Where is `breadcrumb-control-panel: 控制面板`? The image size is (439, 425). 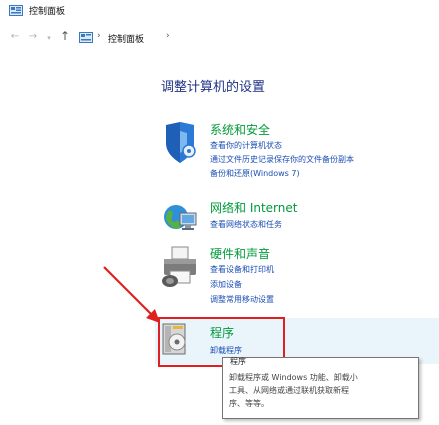 breadcrumb-control-panel: 控制面板 is located at coordinates (126, 38).